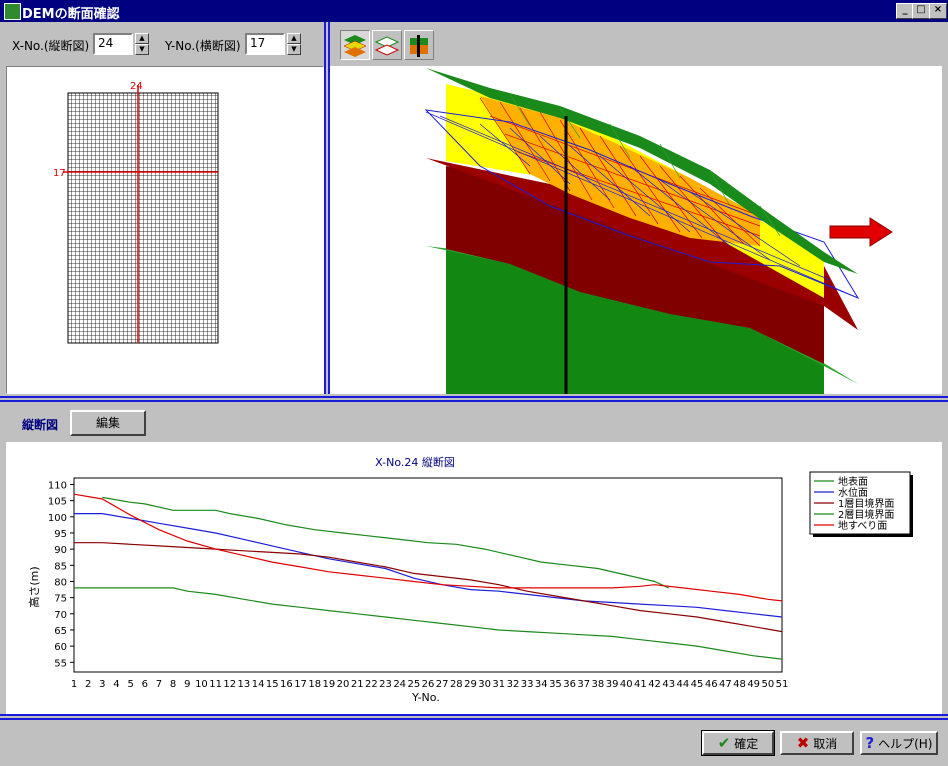 This screenshot has height=766, width=948. Describe the element at coordinates (265, 44) in the screenshot. I see `y-no-input: 17` at that location.